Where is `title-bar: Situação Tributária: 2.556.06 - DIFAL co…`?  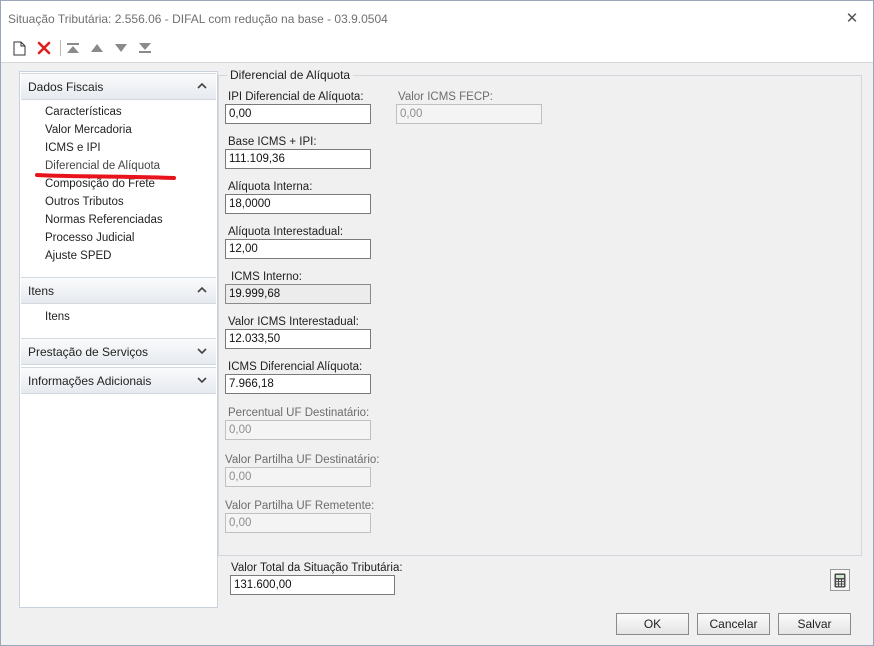 title-bar: Situação Tributária: 2.556.06 - DIFAL co… is located at coordinates (437, 18).